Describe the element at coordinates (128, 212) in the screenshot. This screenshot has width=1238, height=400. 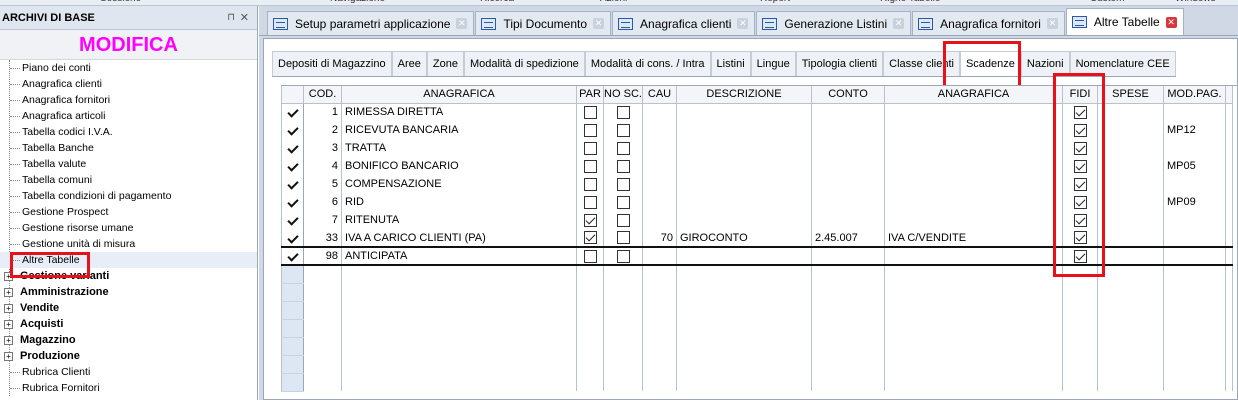
I see `tree-item: Gestione Prospect` at that location.